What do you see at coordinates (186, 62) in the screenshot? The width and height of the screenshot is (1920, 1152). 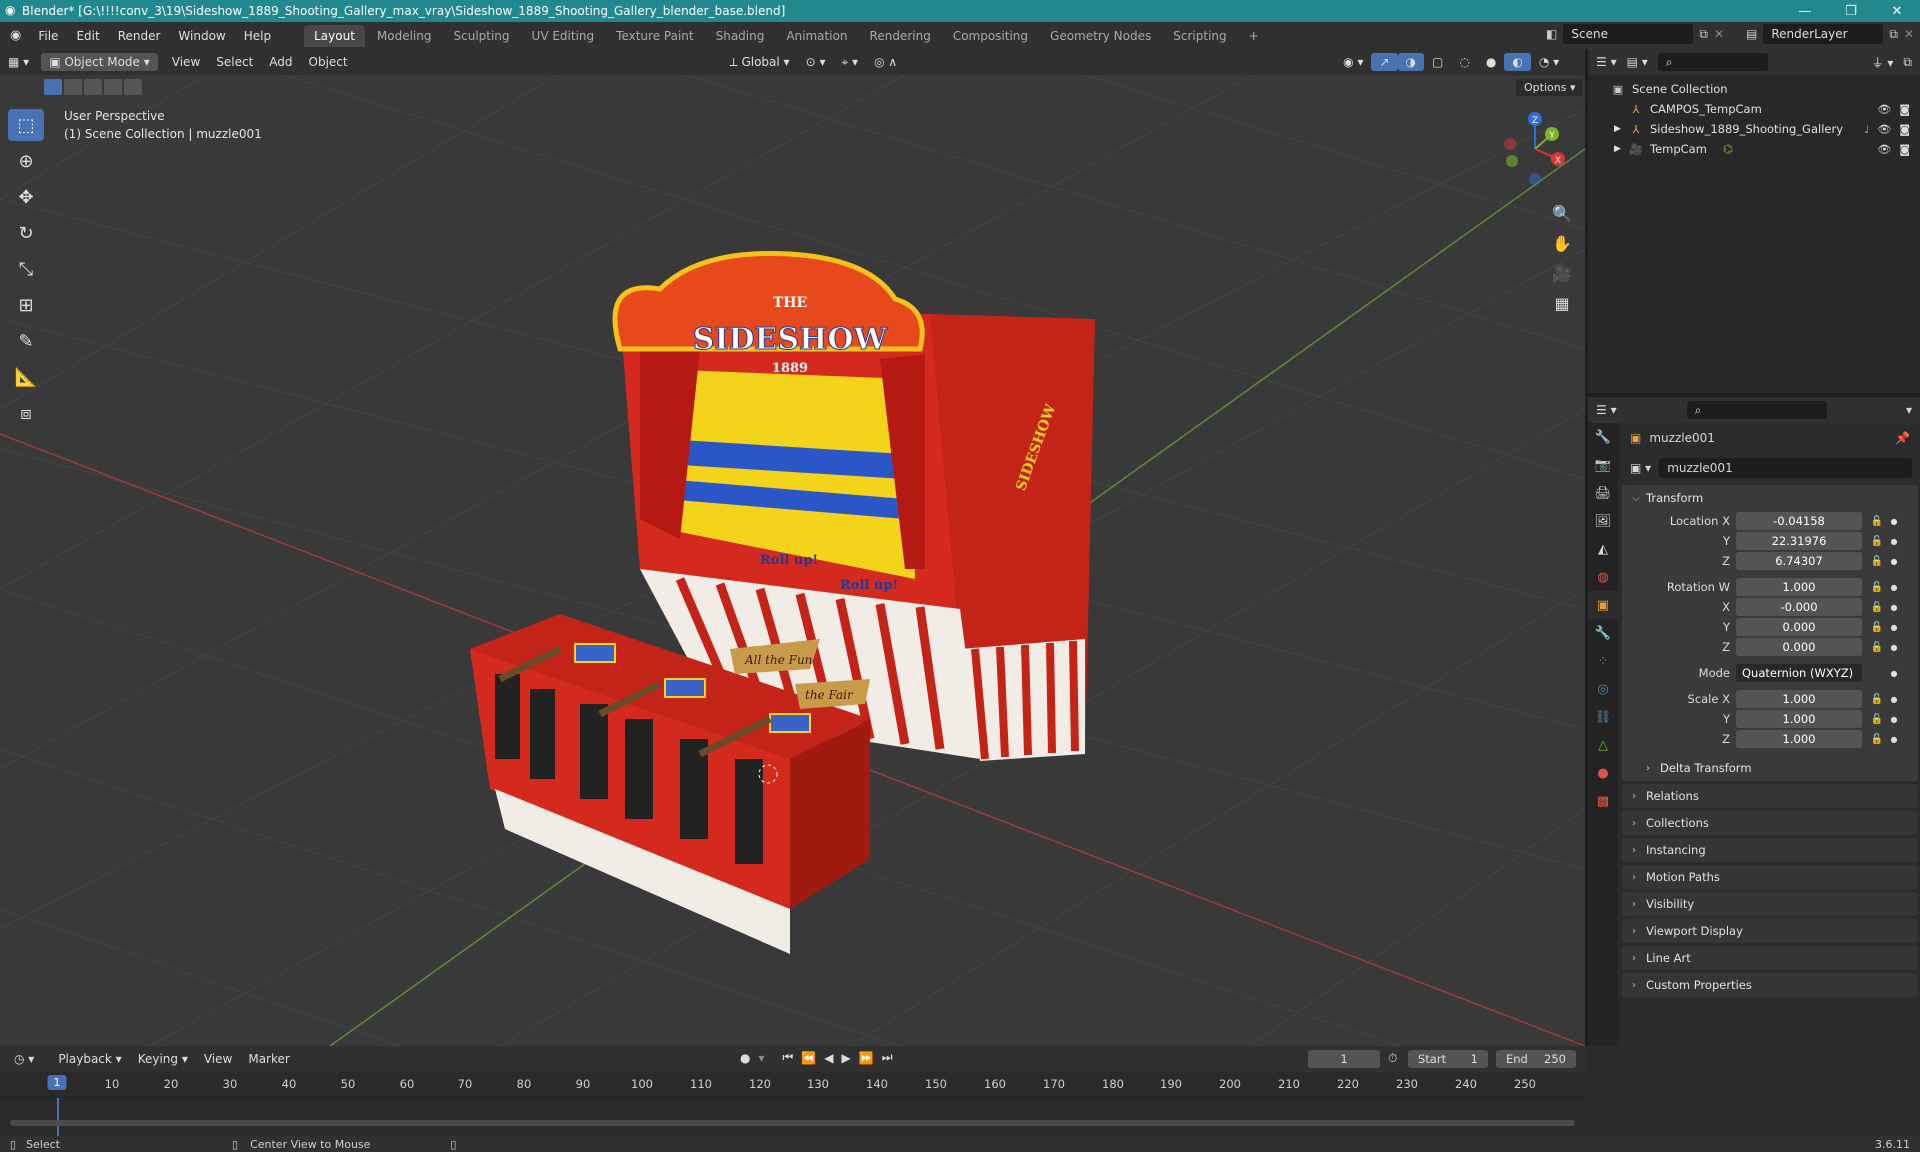 I see `viewport-menu-view: View` at bounding box center [186, 62].